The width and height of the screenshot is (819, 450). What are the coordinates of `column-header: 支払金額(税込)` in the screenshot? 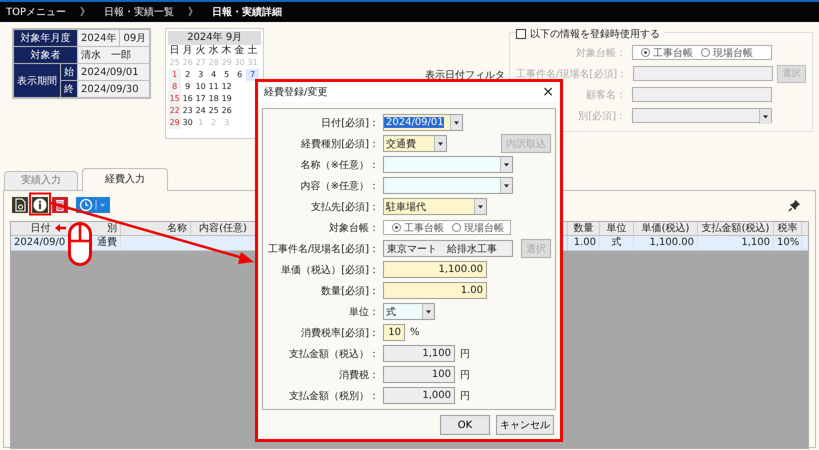 It's located at (736, 228).